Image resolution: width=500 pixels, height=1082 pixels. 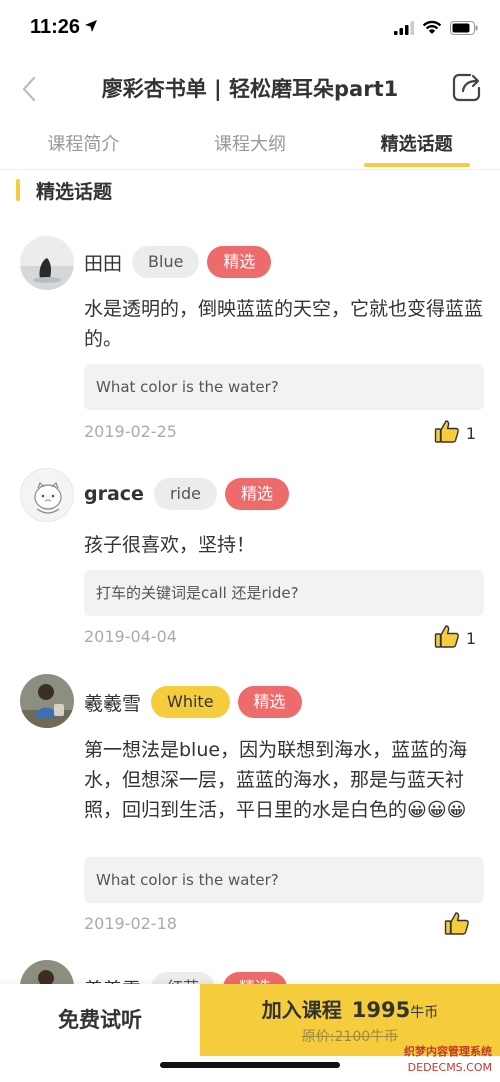 I want to click on share-icon, so click(x=467, y=87).